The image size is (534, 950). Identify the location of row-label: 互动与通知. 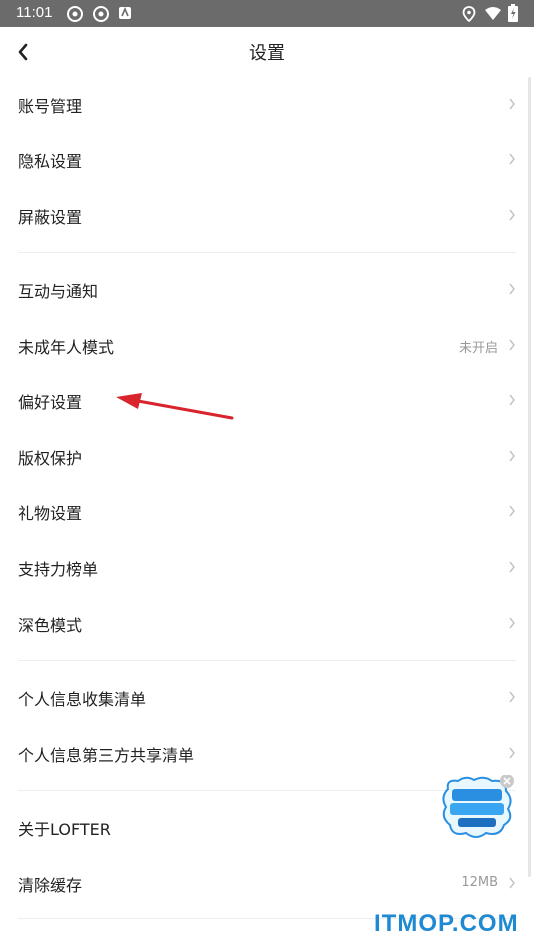
(58, 291).